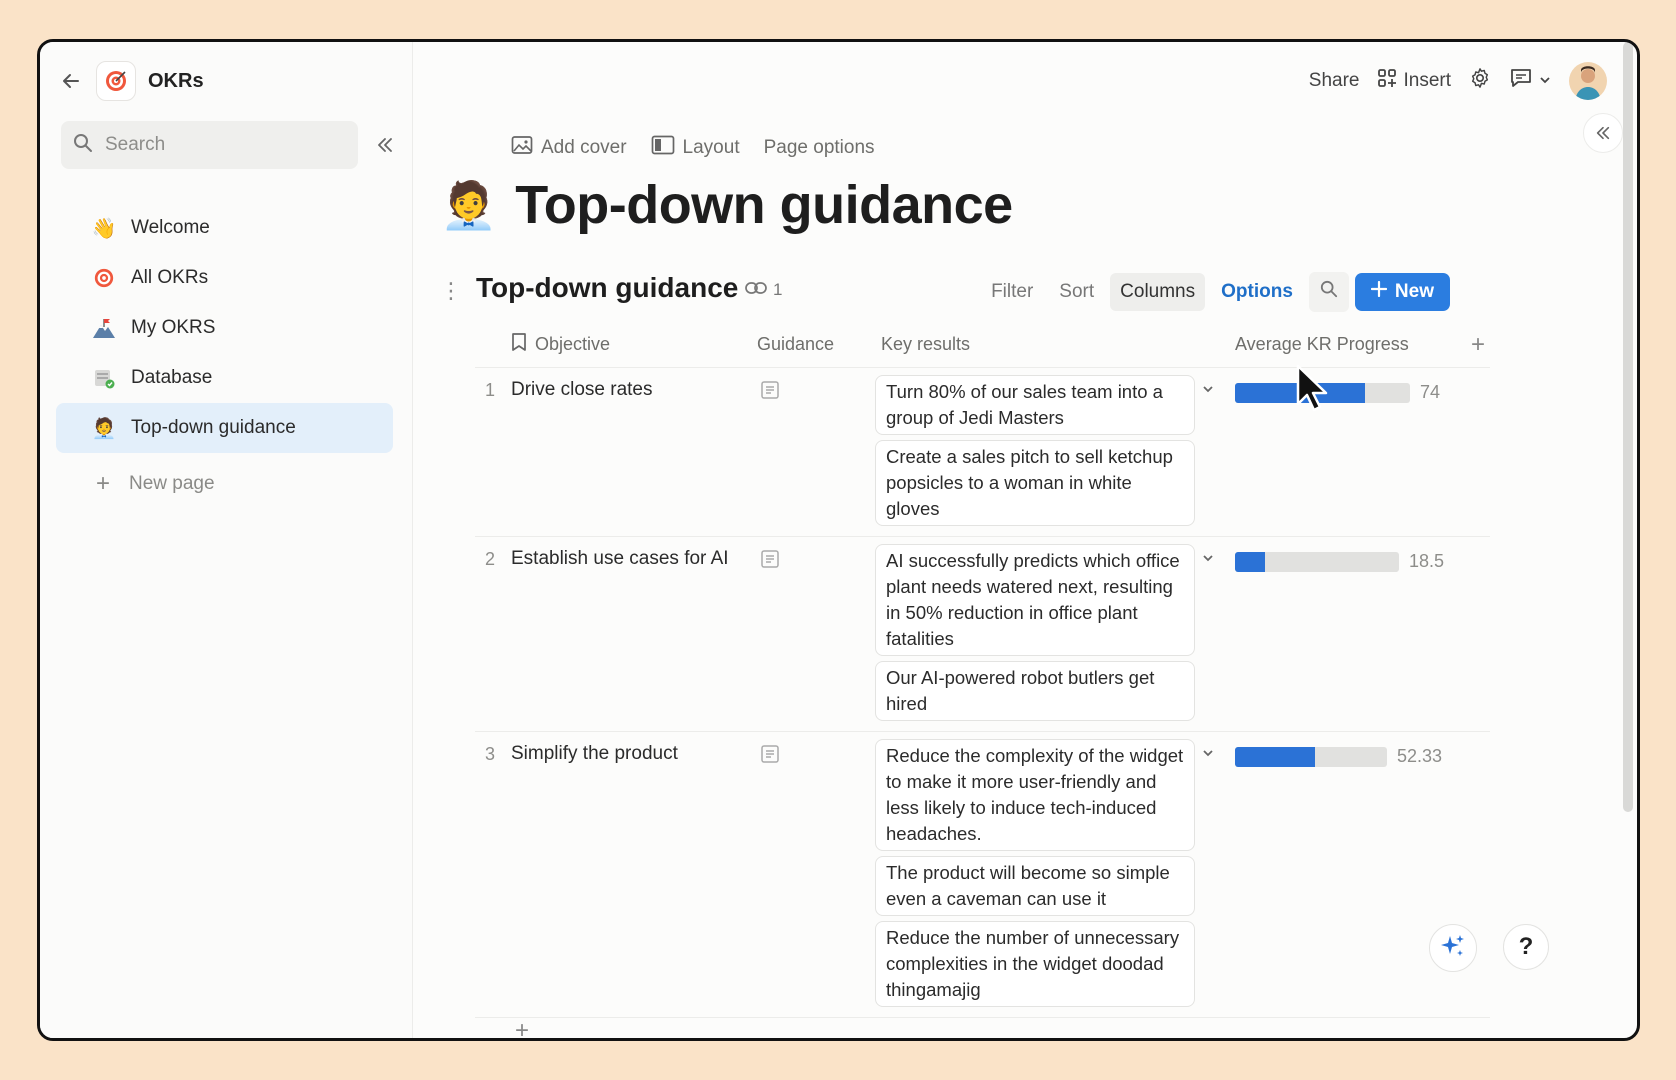  I want to click on avatar, so click(1588, 81).